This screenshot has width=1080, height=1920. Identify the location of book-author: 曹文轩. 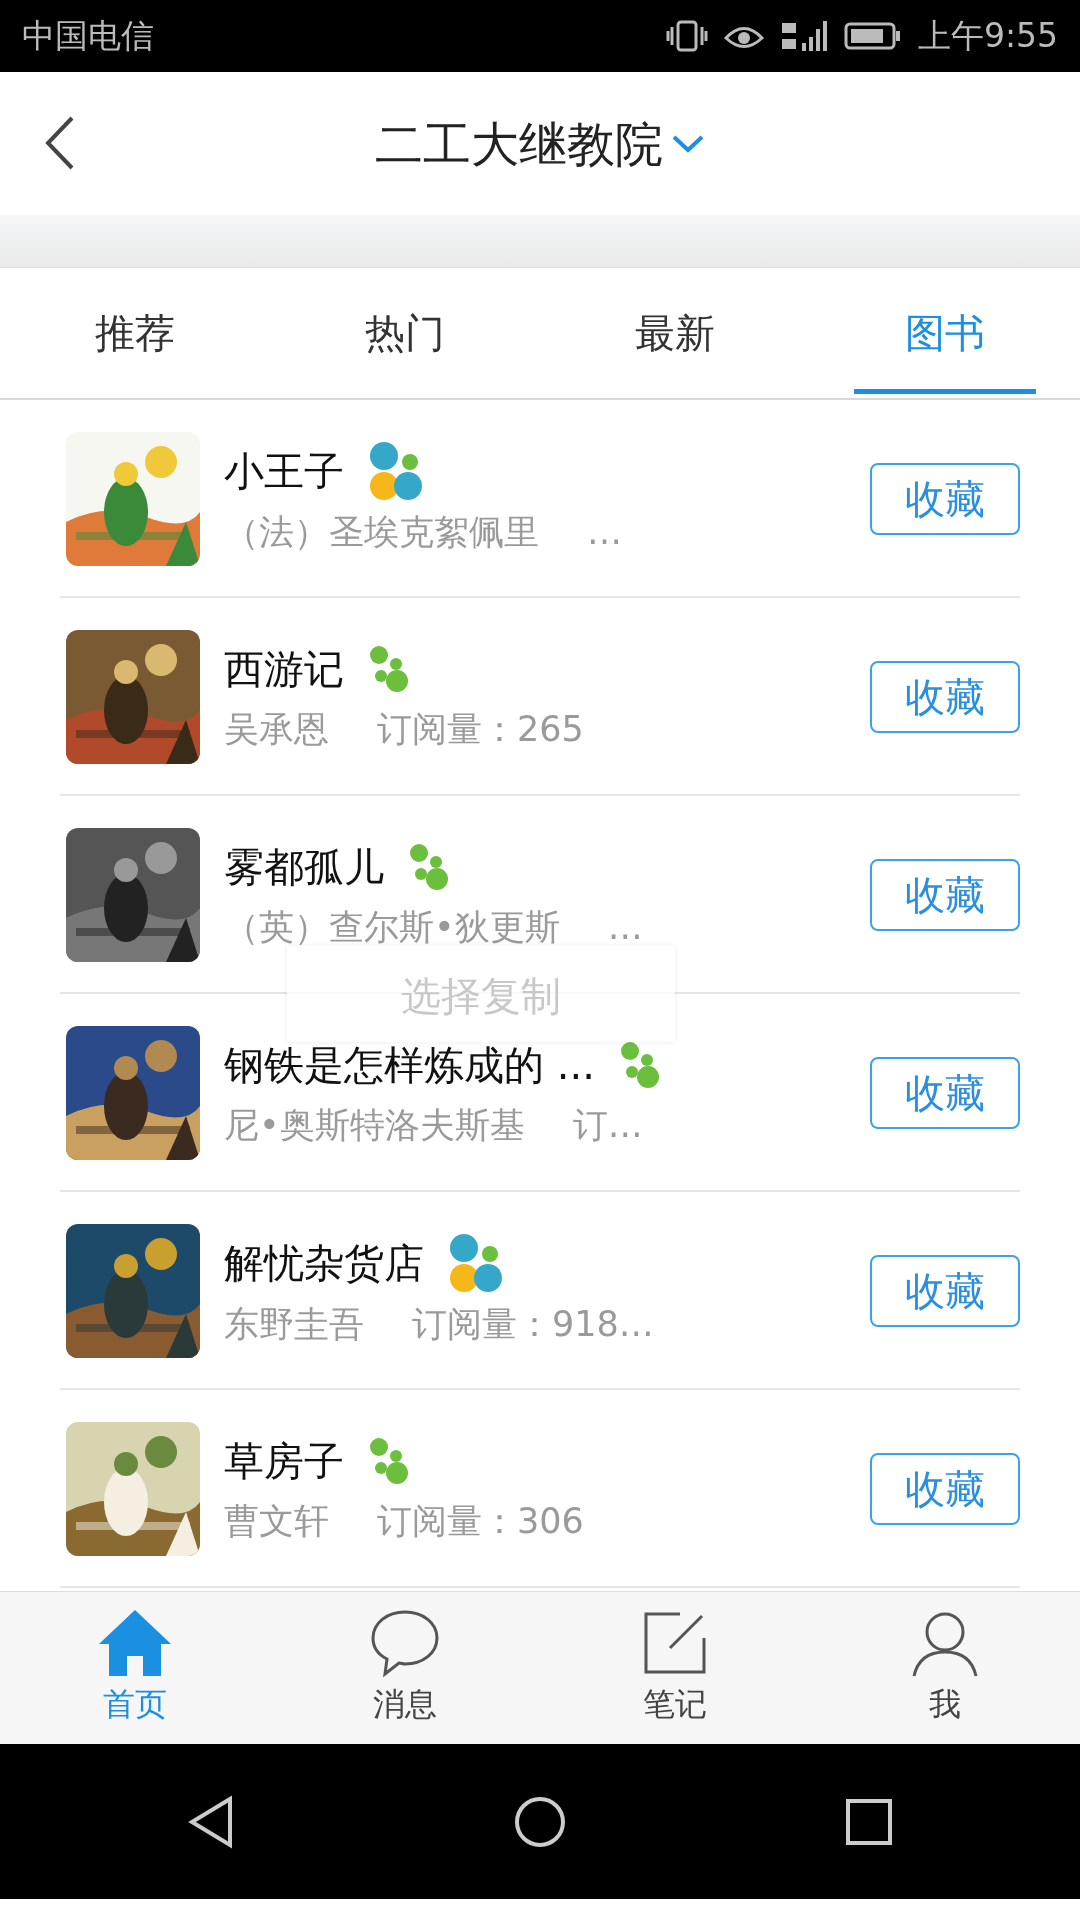
(276, 1521).